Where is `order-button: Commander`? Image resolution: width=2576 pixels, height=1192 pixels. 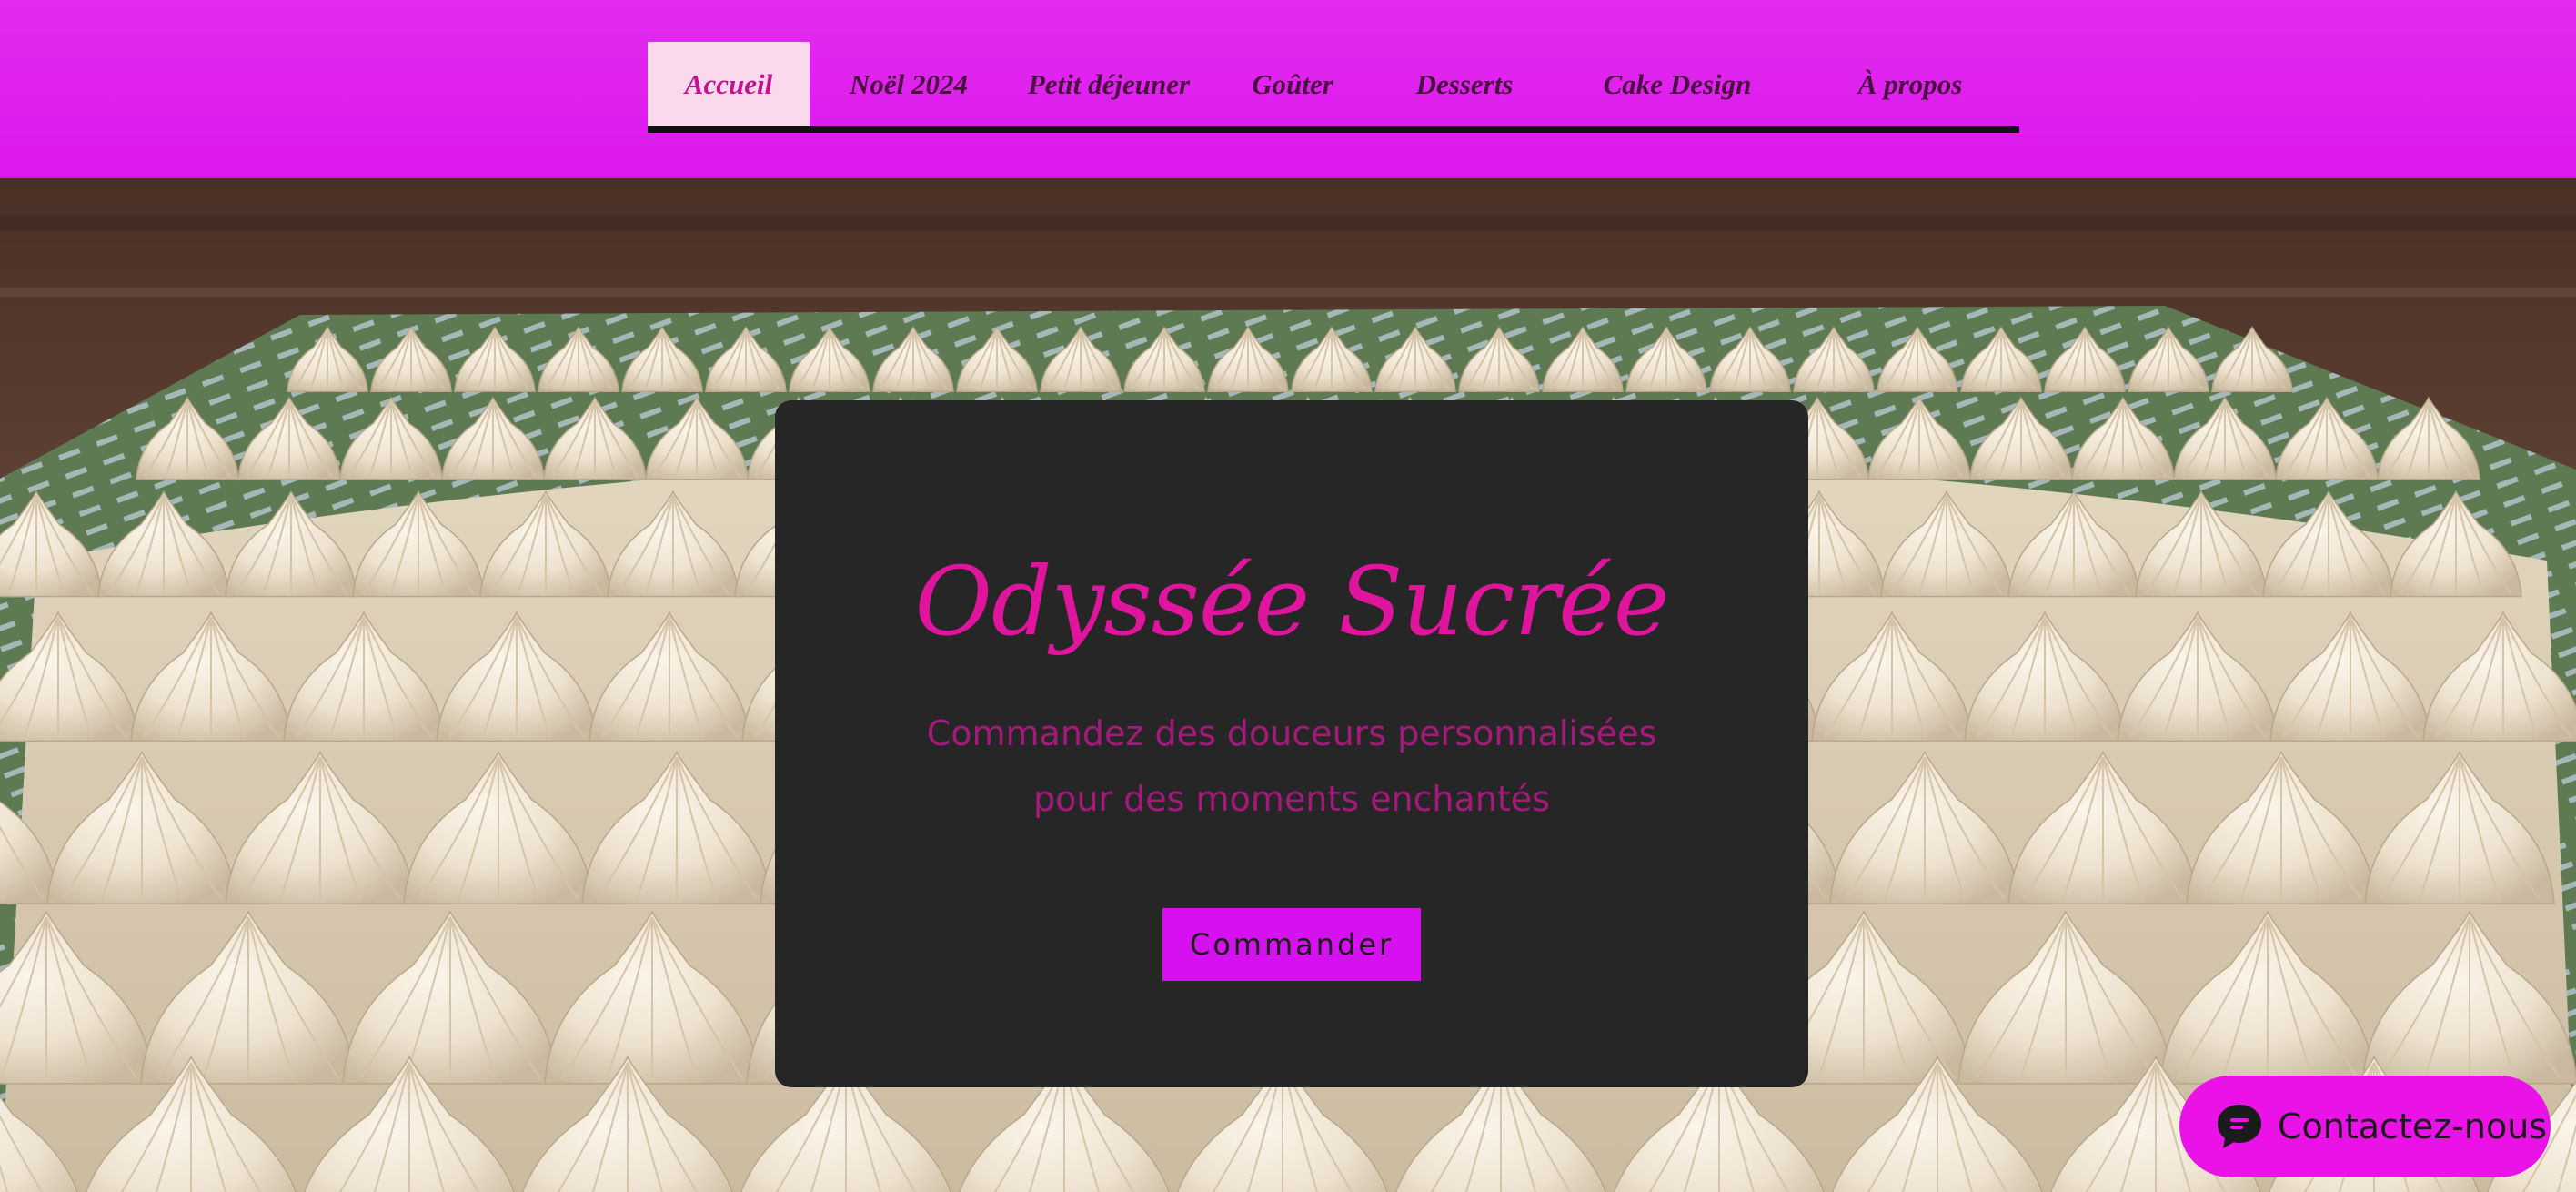 order-button: Commander is located at coordinates (1291, 944).